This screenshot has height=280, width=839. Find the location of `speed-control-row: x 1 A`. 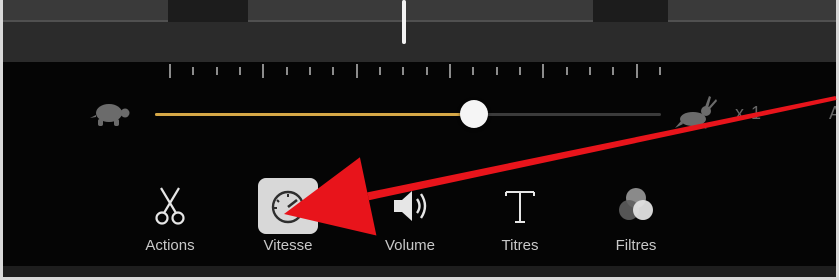

speed-control-row: x 1 A is located at coordinates (419, 115).